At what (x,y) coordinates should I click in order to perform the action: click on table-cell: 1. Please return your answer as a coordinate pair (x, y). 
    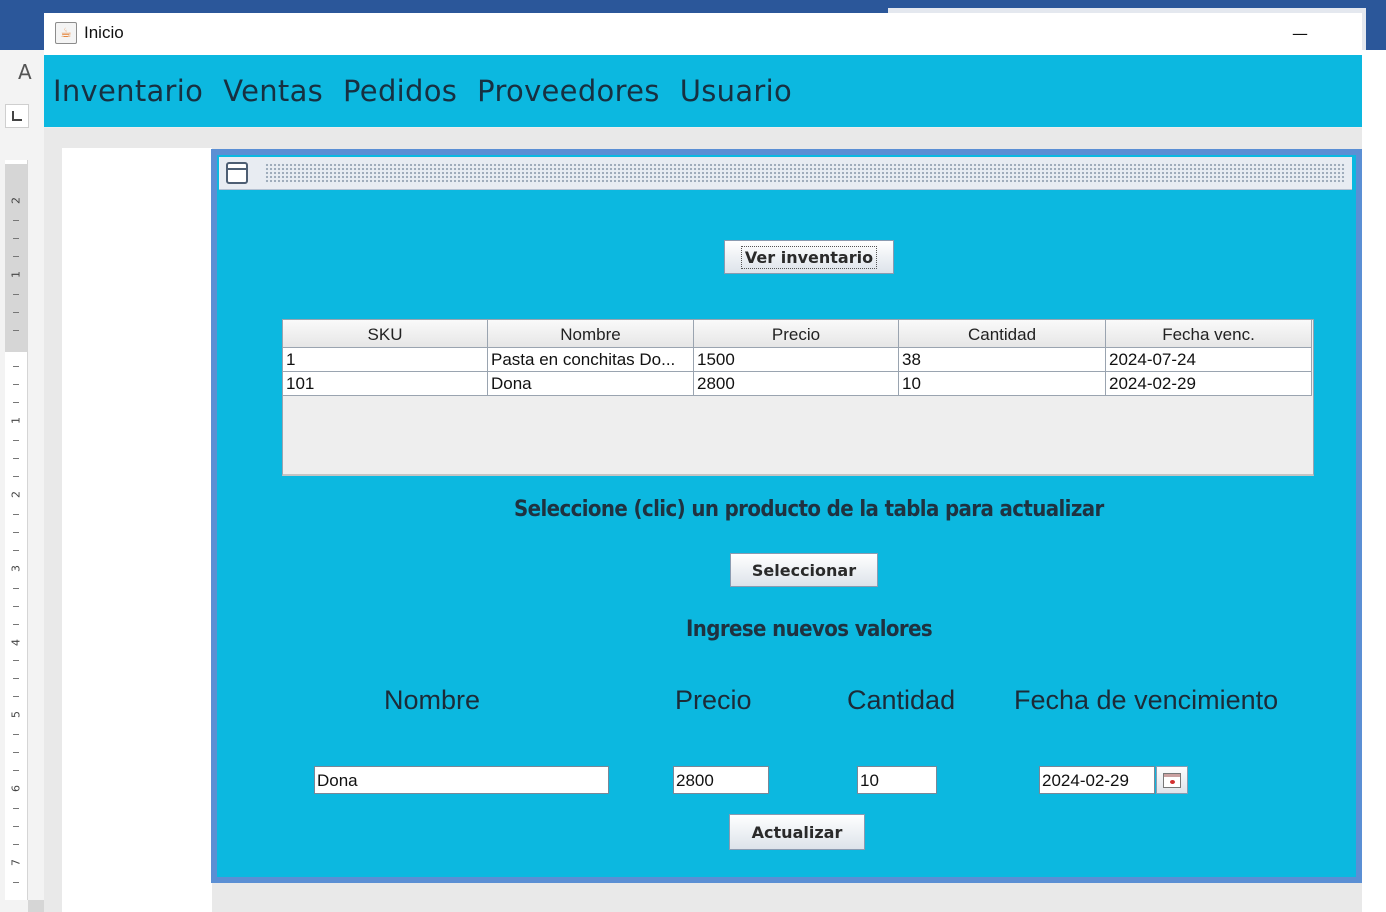
    Looking at the image, I should click on (385, 360).